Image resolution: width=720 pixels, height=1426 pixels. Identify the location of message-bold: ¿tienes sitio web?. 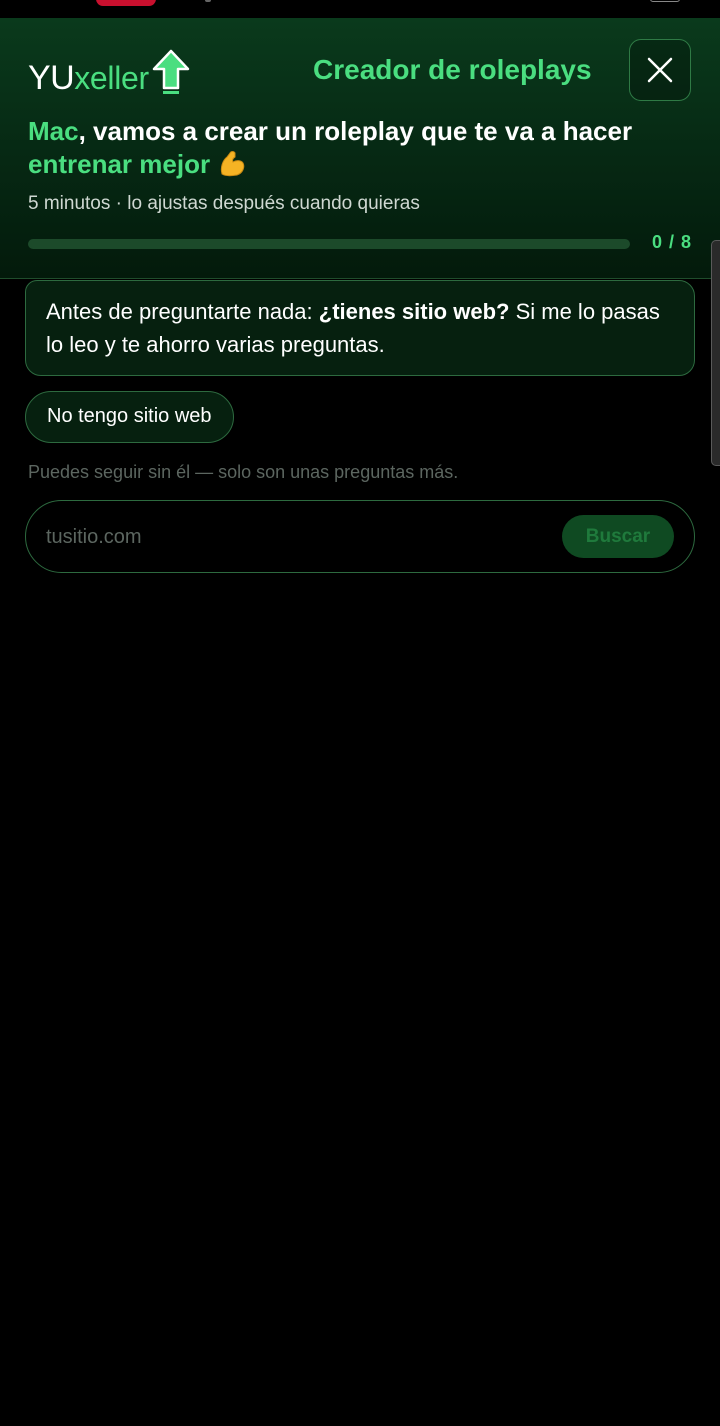
(414, 311).